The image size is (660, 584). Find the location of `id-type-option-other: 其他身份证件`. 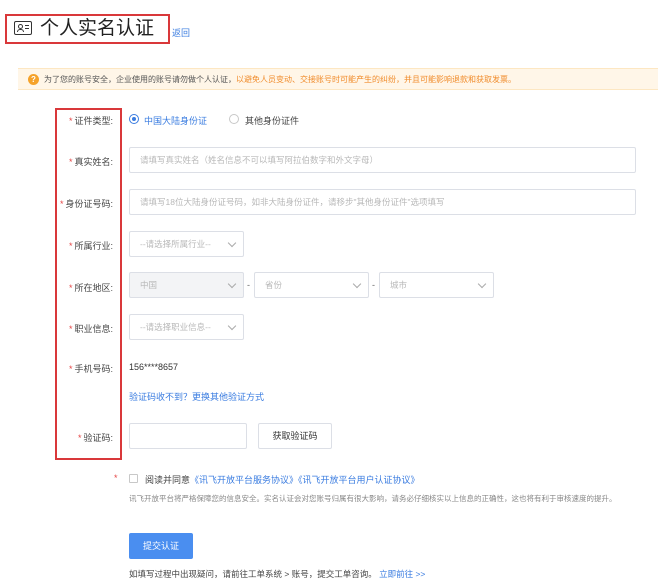

id-type-option-other: 其他身份证件 is located at coordinates (272, 120).